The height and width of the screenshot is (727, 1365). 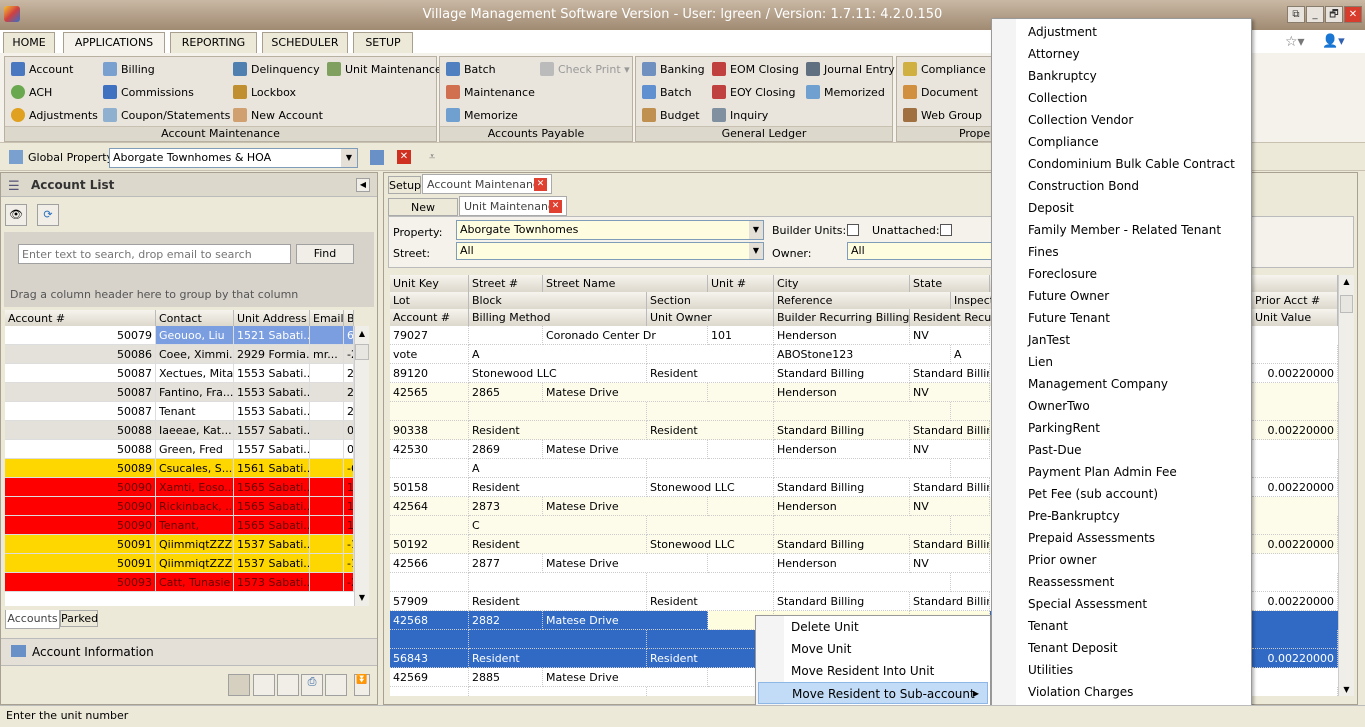 What do you see at coordinates (129, 69) in the screenshot?
I see `ribbon-billing: Billing` at bounding box center [129, 69].